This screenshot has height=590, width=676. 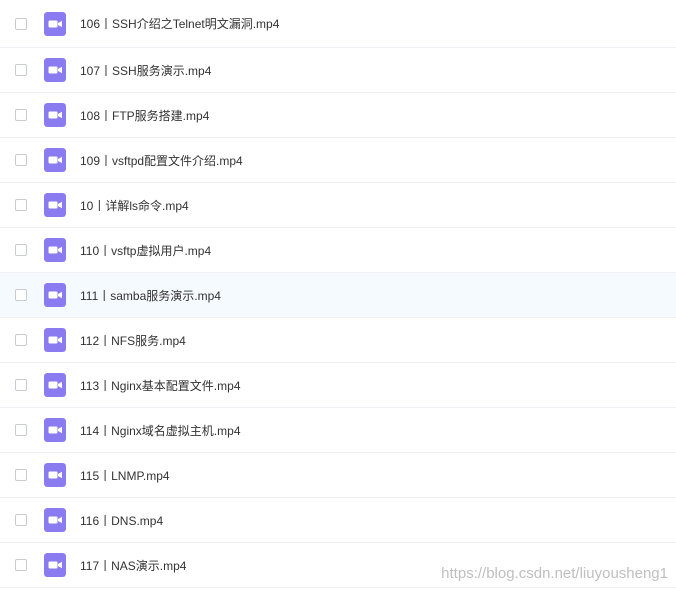 I want to click on file-row: 107丨SSH服务演示.mp4, so click(x=338, y=70).